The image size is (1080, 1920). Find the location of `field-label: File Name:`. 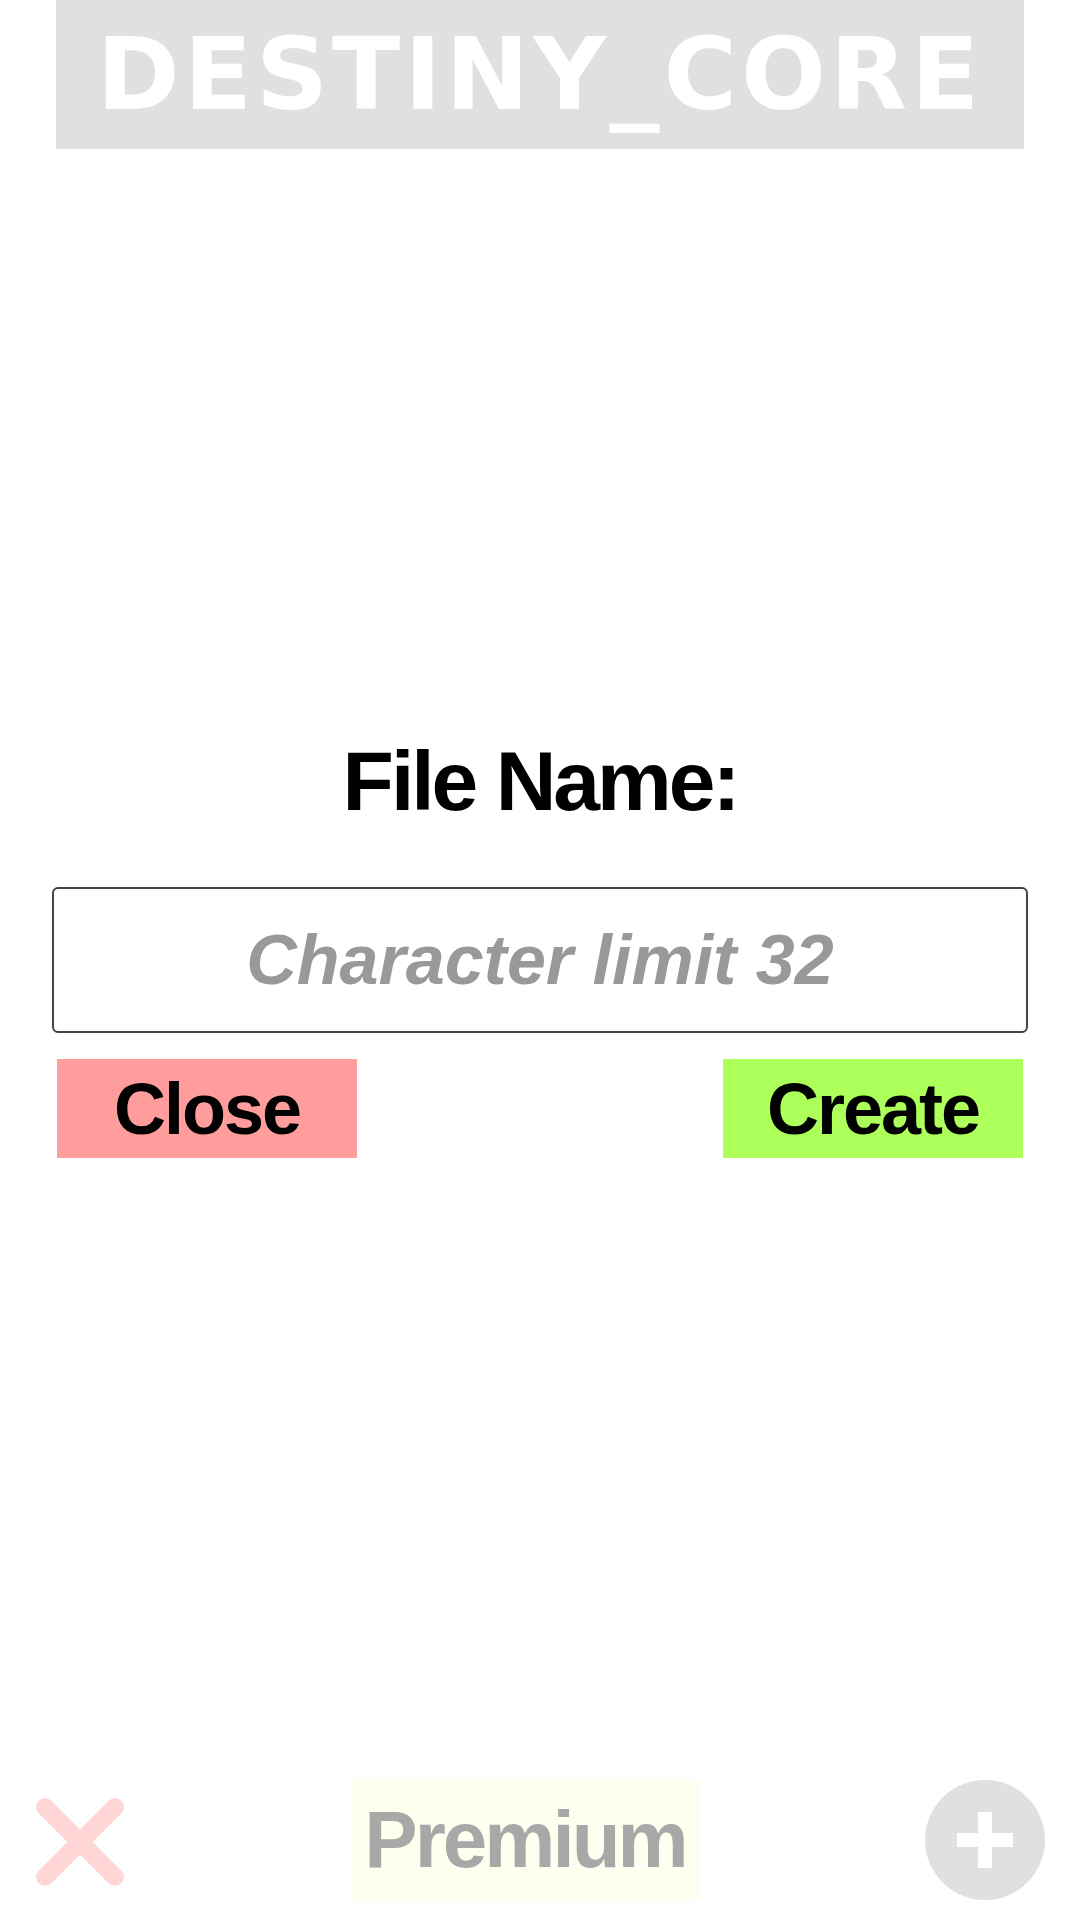

field-label: File Name: is located at coordinates (540, 781).